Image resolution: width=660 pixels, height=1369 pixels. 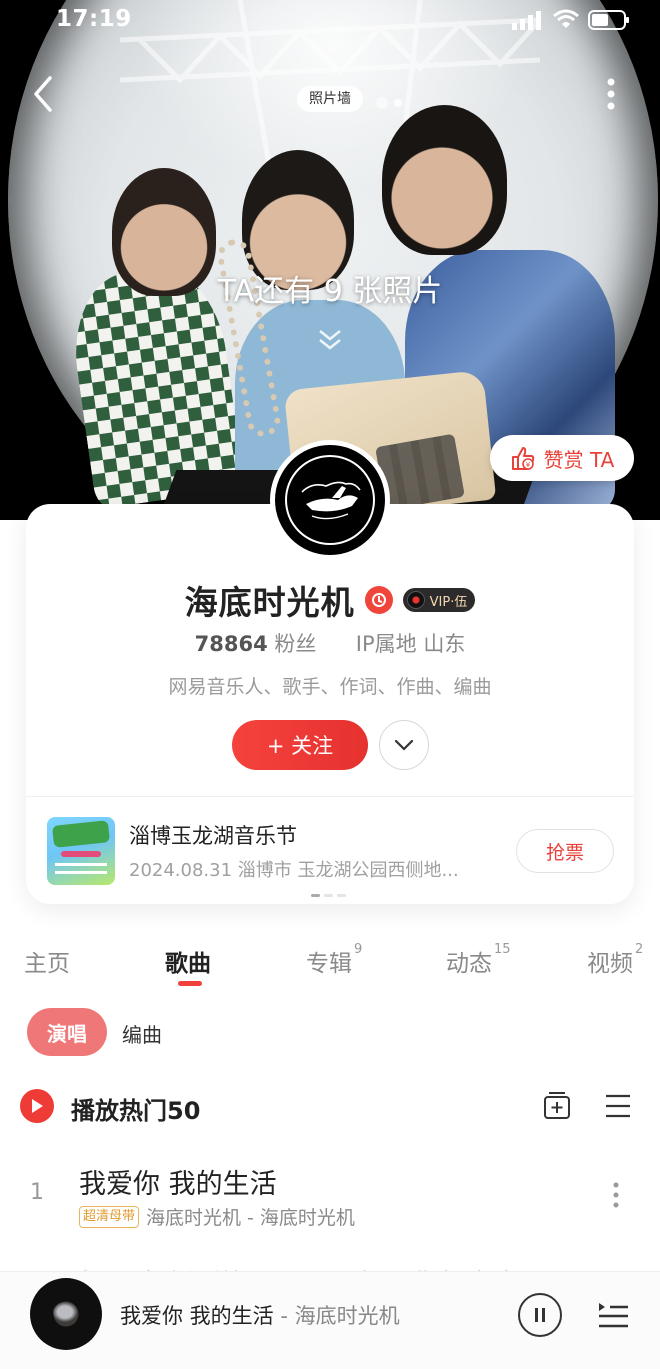 What do you see at coordinates (396, 100) in the screenshot?
I see `photo-pager-dots` at bounding box center [396, 100].